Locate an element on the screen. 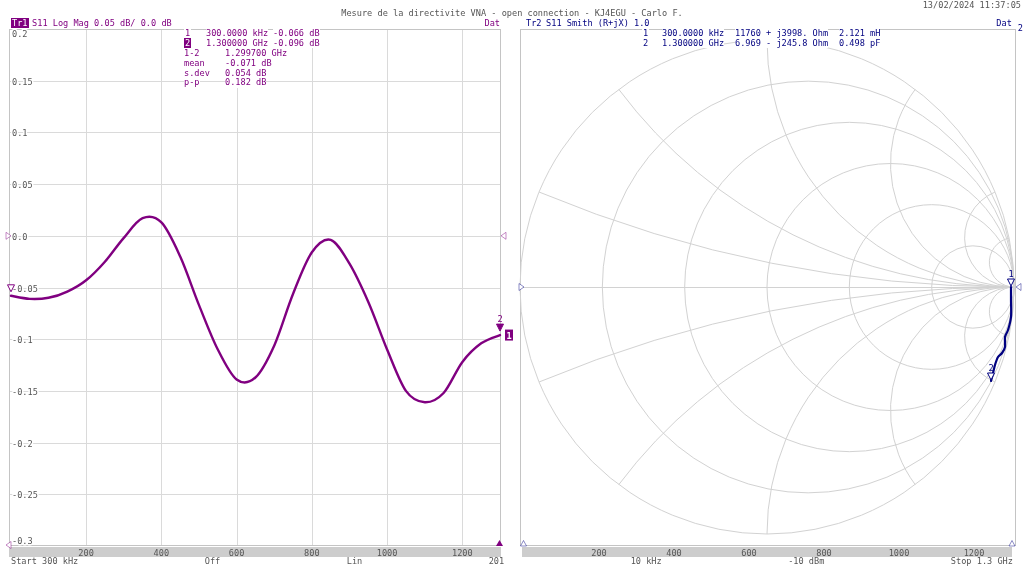 The image size is (1024, 566). marker-reading: -0.096 dB is located at coordinates (296, 43).